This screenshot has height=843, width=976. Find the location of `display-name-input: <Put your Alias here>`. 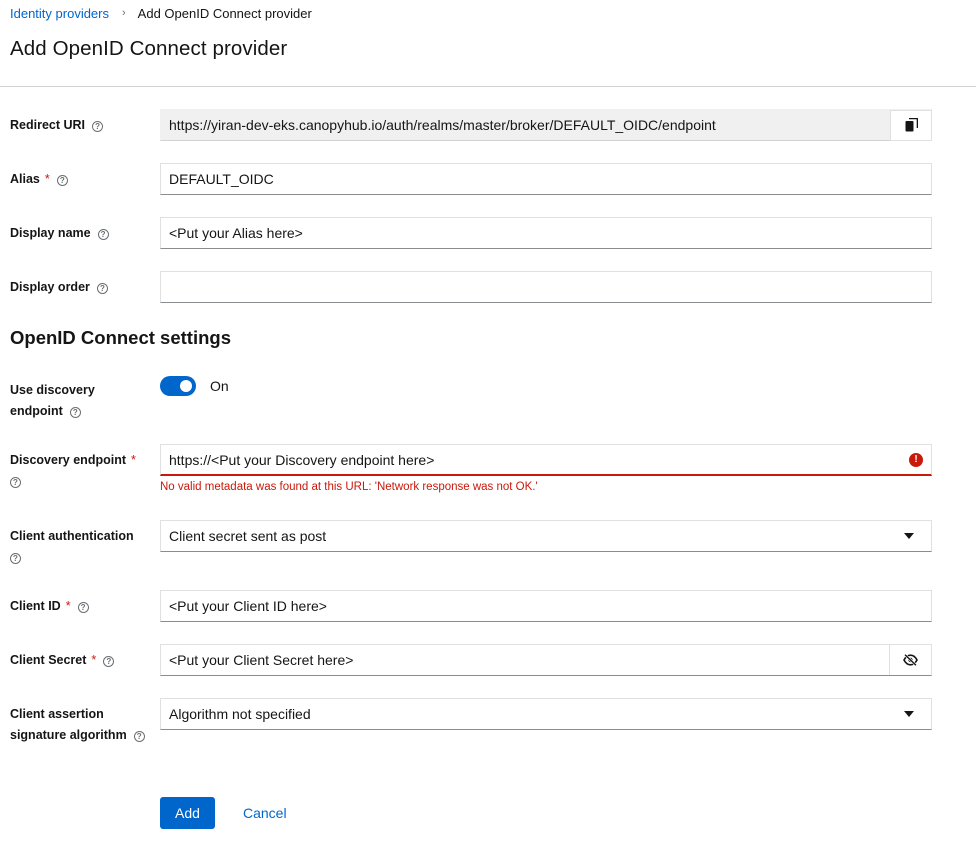

display-name-input: <Put your Alias here> is located at coordinates (546, 233).